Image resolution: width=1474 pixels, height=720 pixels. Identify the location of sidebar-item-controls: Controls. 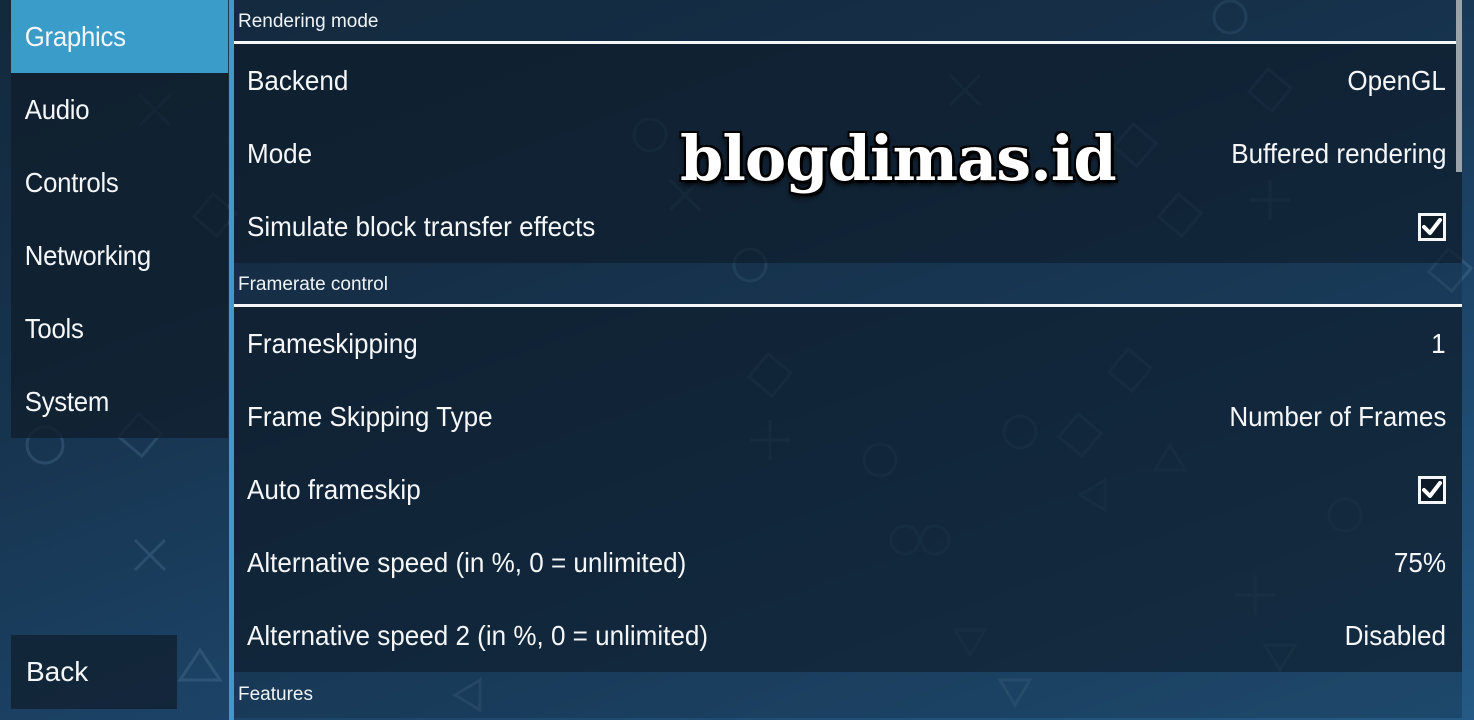
(120, 182).